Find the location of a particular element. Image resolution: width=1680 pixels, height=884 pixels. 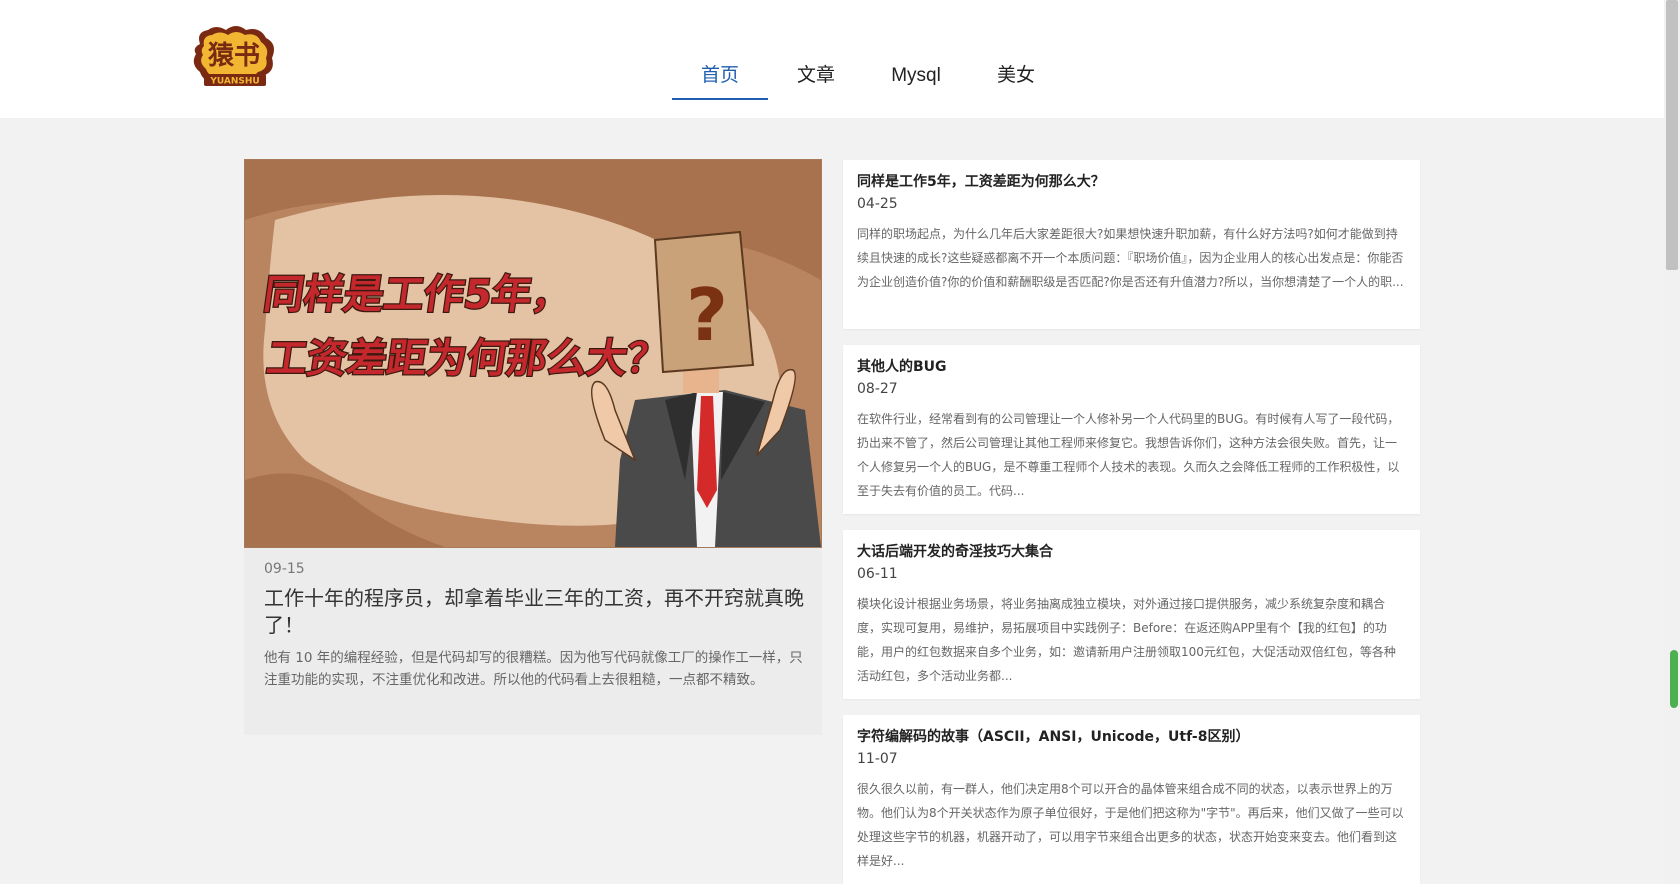

svg-text: 同样是工作5年， is located at coordinates (418, 295).